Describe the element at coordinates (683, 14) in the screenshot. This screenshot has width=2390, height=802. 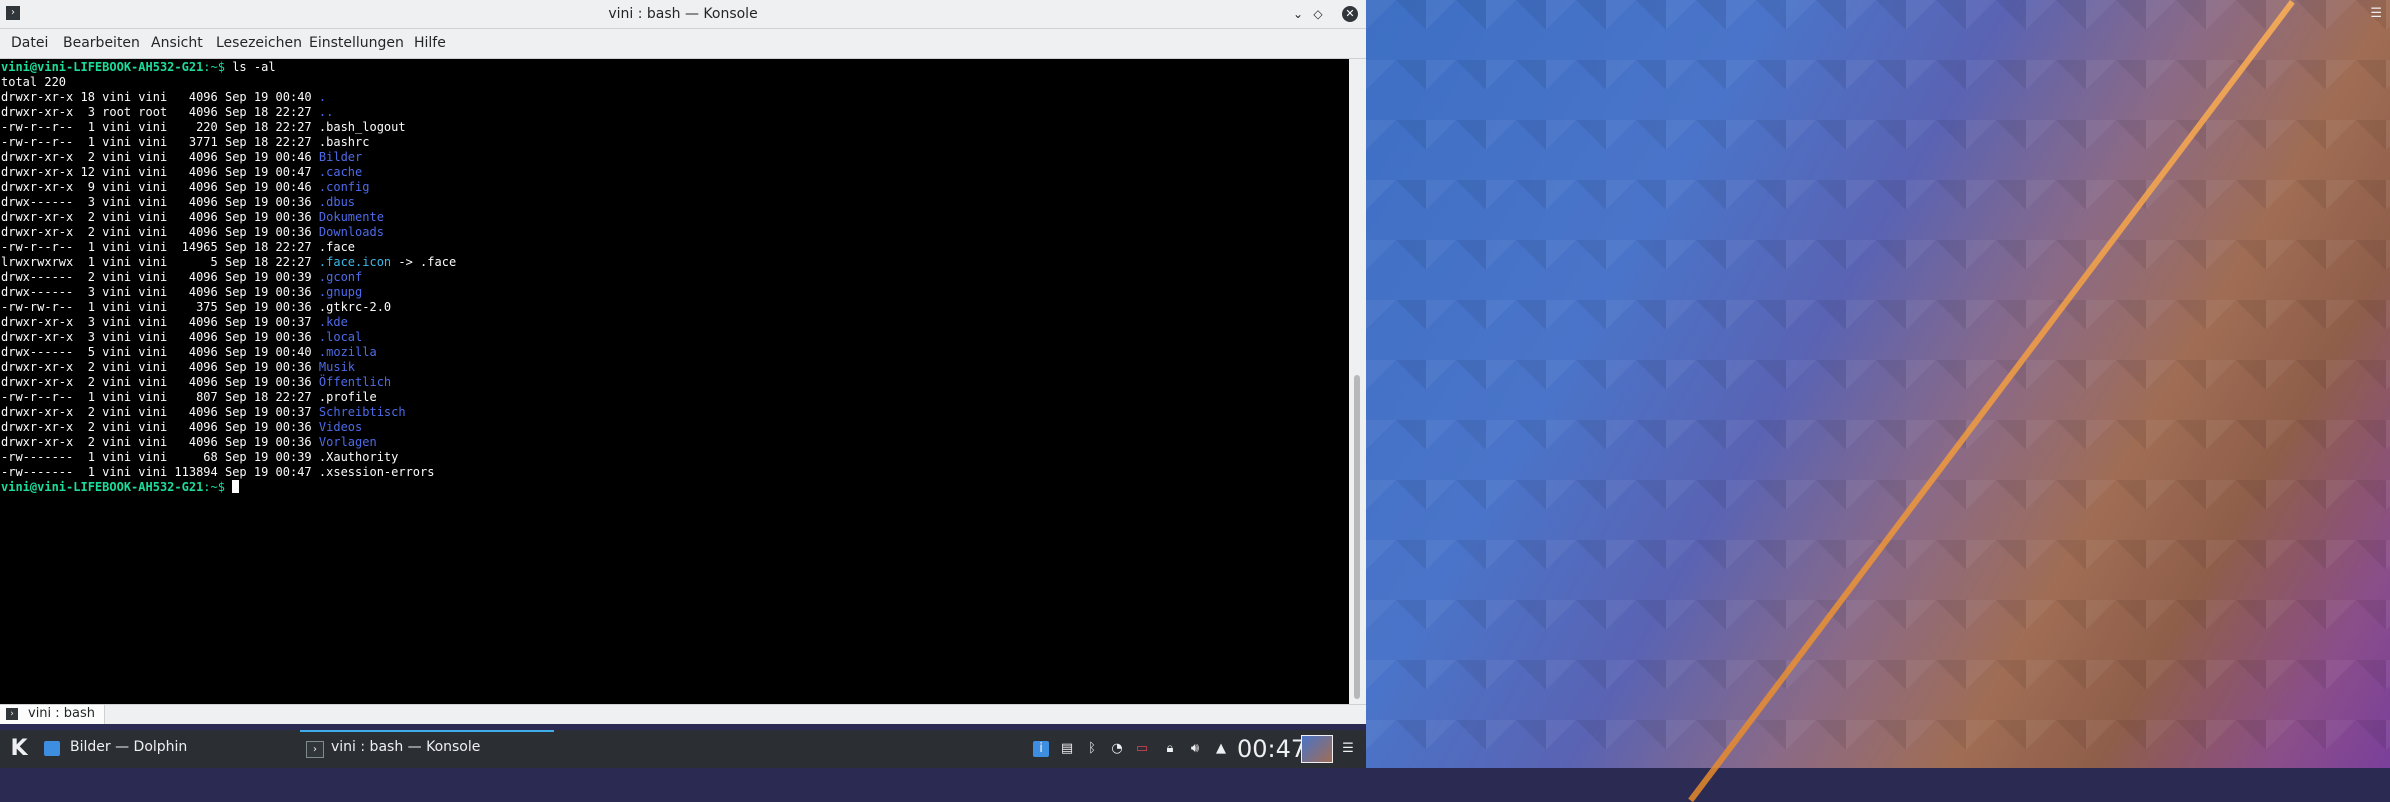
I see `title-bar: › vini : bash — Konsole ⌄ ◇ ✕` at that location.